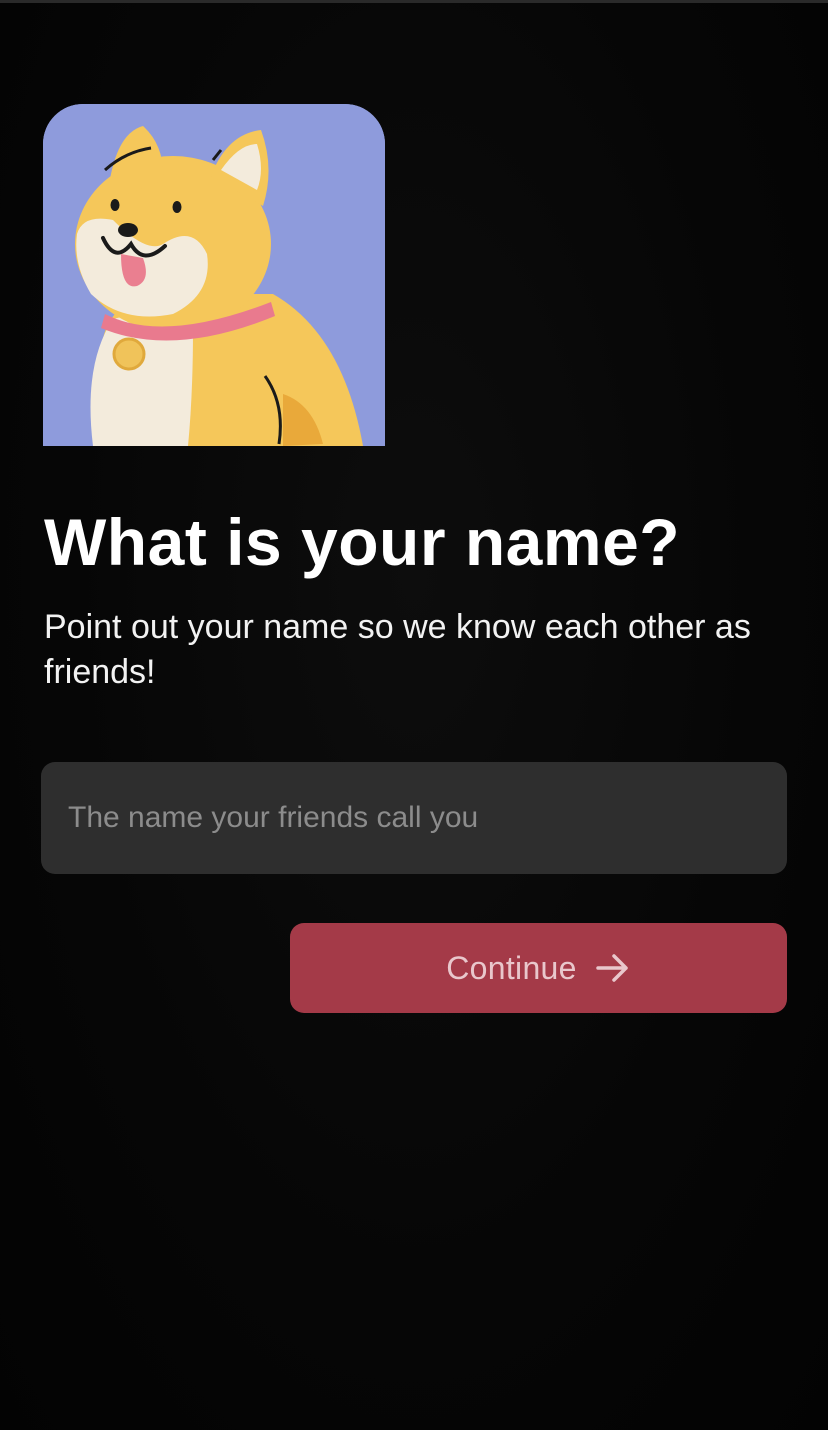 The image size is (828, 1430). I want to click on continue-button: Continue, so click(538, 968).